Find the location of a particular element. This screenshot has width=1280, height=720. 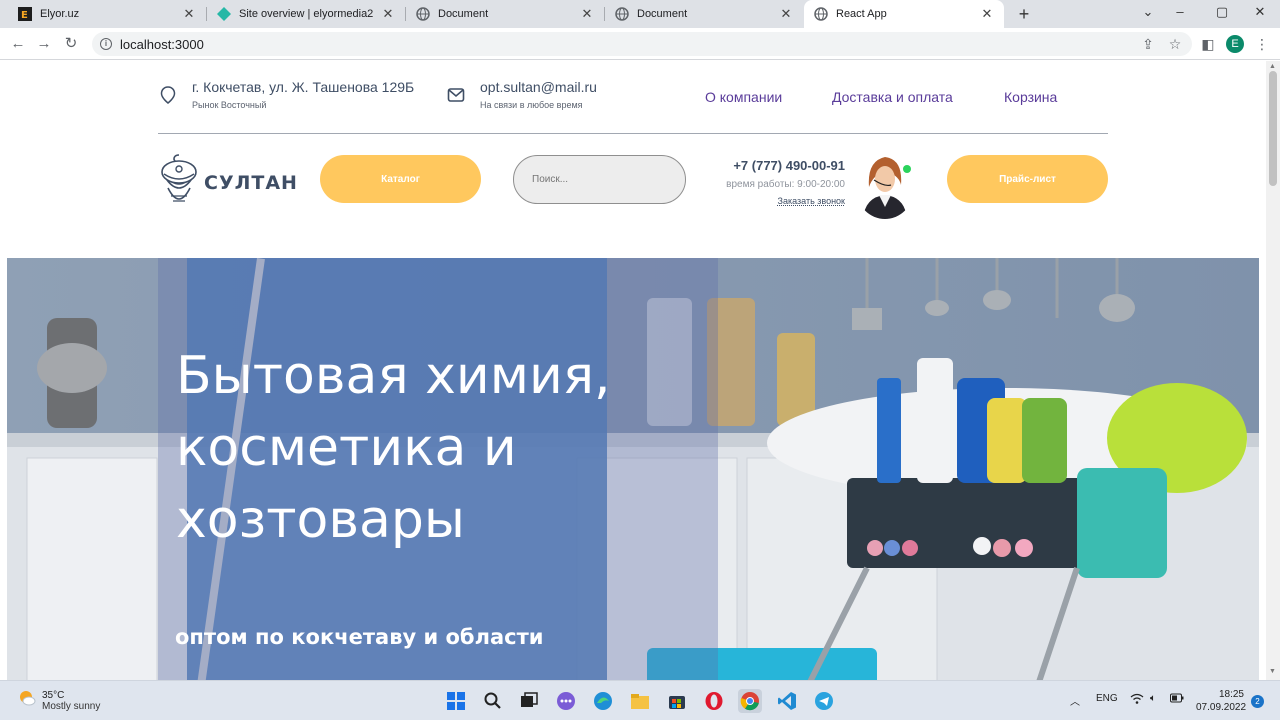

scrollbar-thumb is located at coordinates (1273, 128).